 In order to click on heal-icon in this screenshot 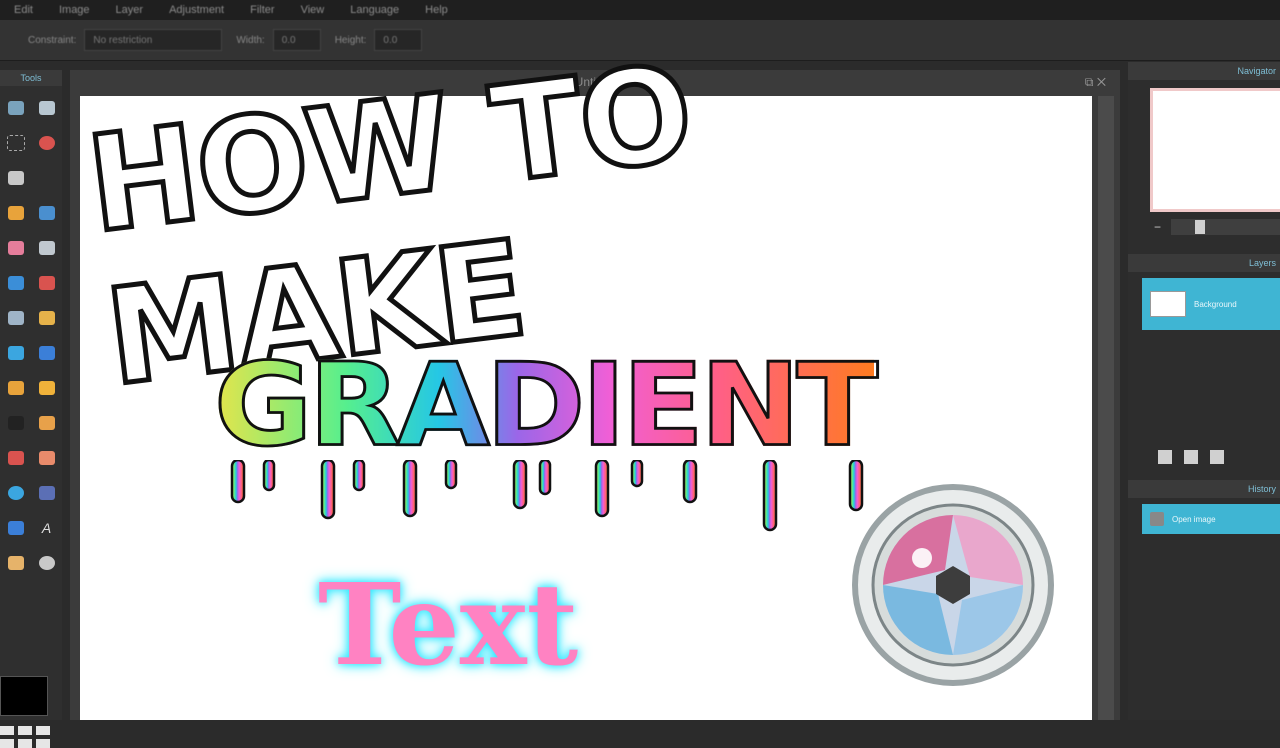, I will do `click(46, 457)`.